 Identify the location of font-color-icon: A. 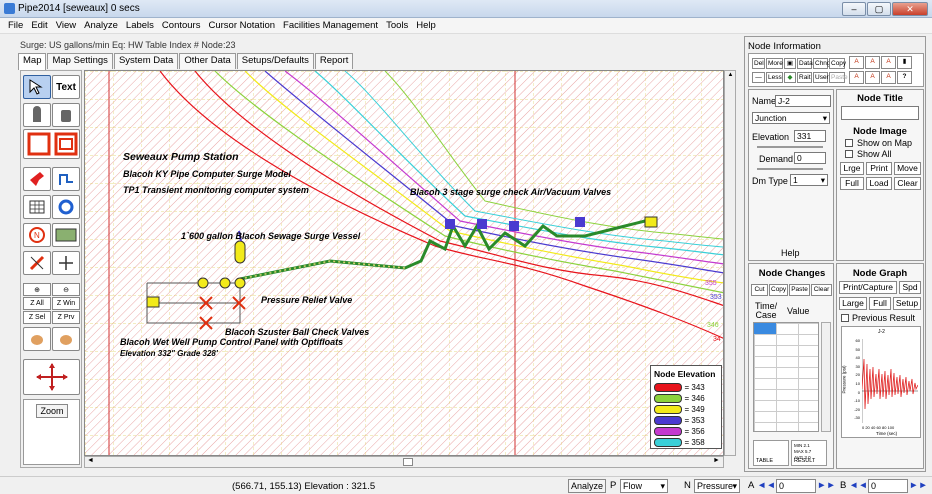
(856, 77).